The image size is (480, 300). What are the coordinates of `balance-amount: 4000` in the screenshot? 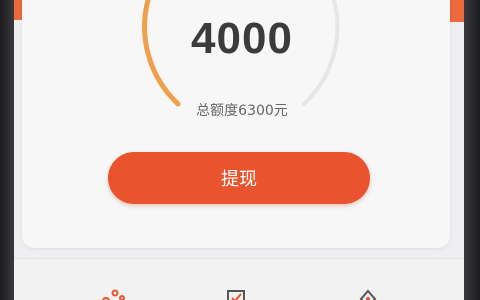 It's located at (242, 38).